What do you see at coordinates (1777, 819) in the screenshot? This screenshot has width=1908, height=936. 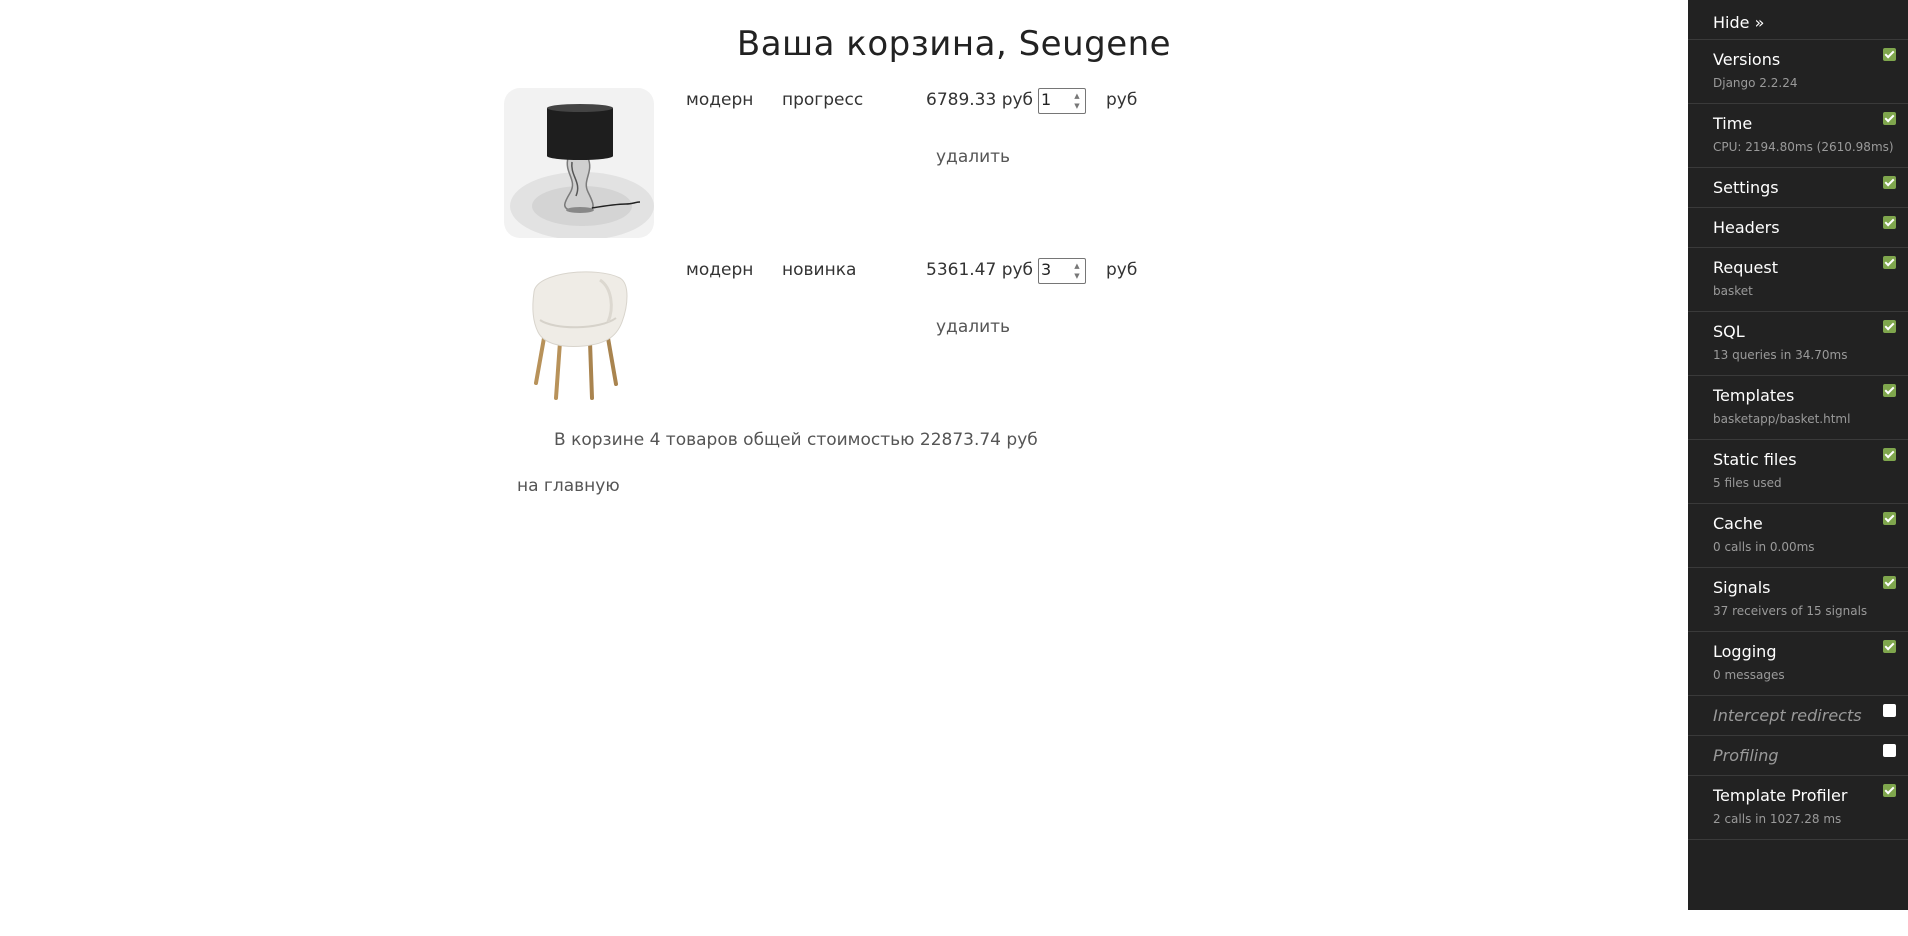 I see `panel-subtitle: 2 calls in 1027.28 ms` at bounding box center [1777, 819].